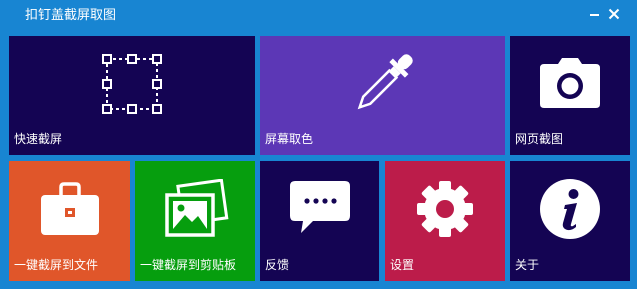  Describe the element at coordinates (527, 265) in the screenshot. I see `tile-label: 关于` at that location.